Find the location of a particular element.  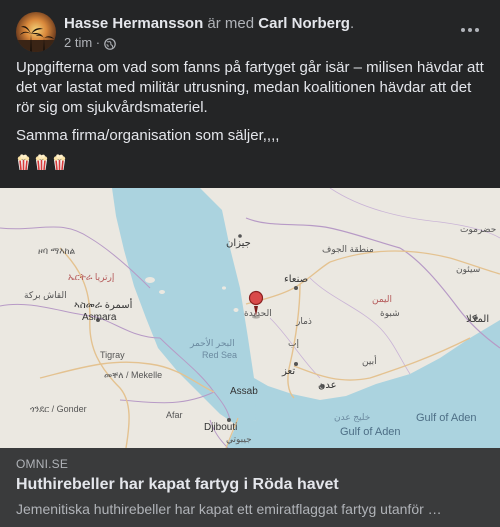

tagged-name: Carl Norberg is located at coordinates (304, 23).